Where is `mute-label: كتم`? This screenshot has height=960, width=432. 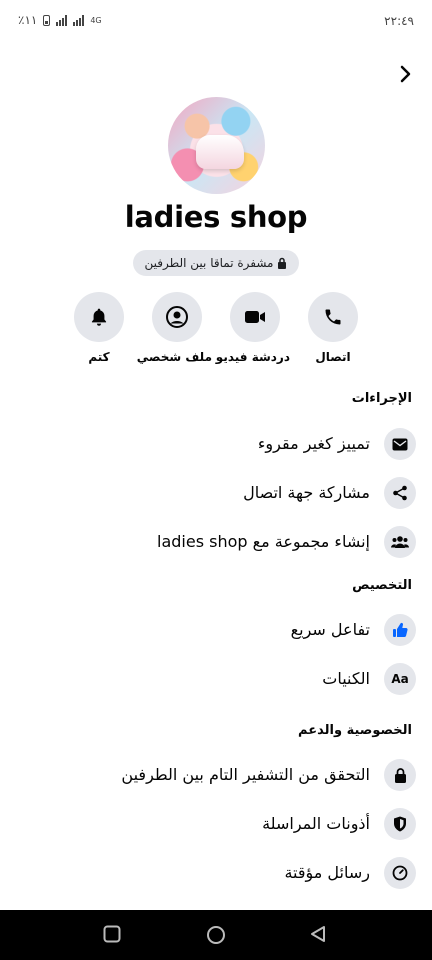 mute-label: كتم is located at coordinates (99, 357).